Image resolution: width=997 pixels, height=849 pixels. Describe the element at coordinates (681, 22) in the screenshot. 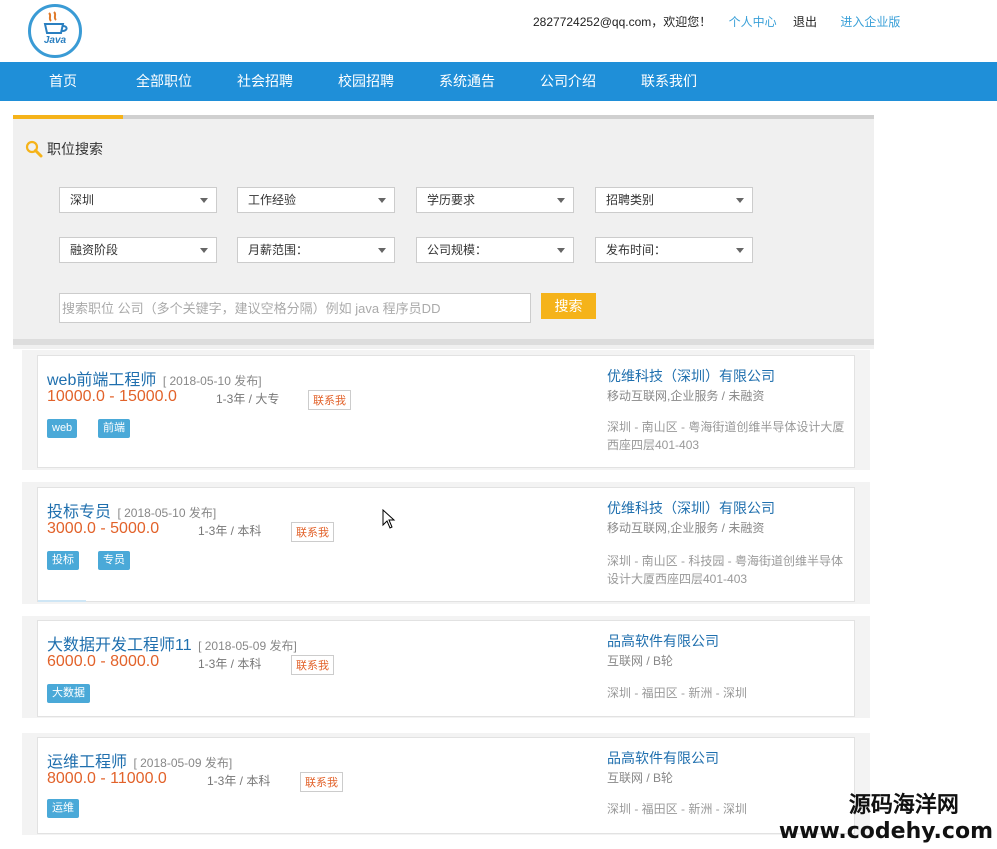

I see `welcome-text: ，欢迎您！` at that location.